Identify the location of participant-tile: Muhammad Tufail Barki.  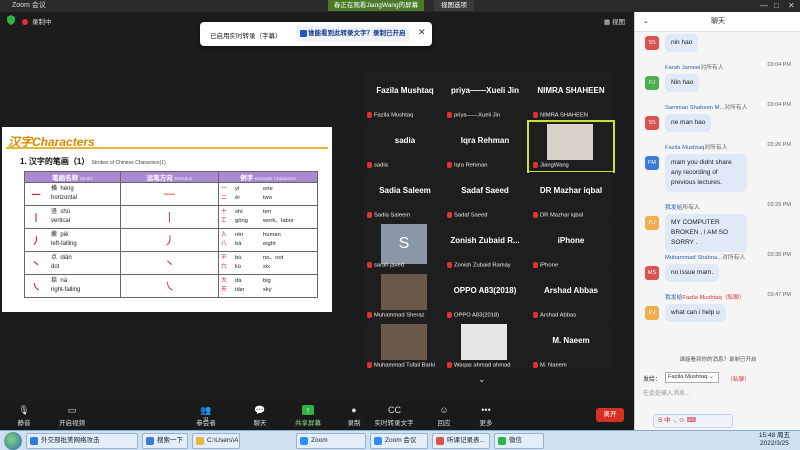
(405, 346).